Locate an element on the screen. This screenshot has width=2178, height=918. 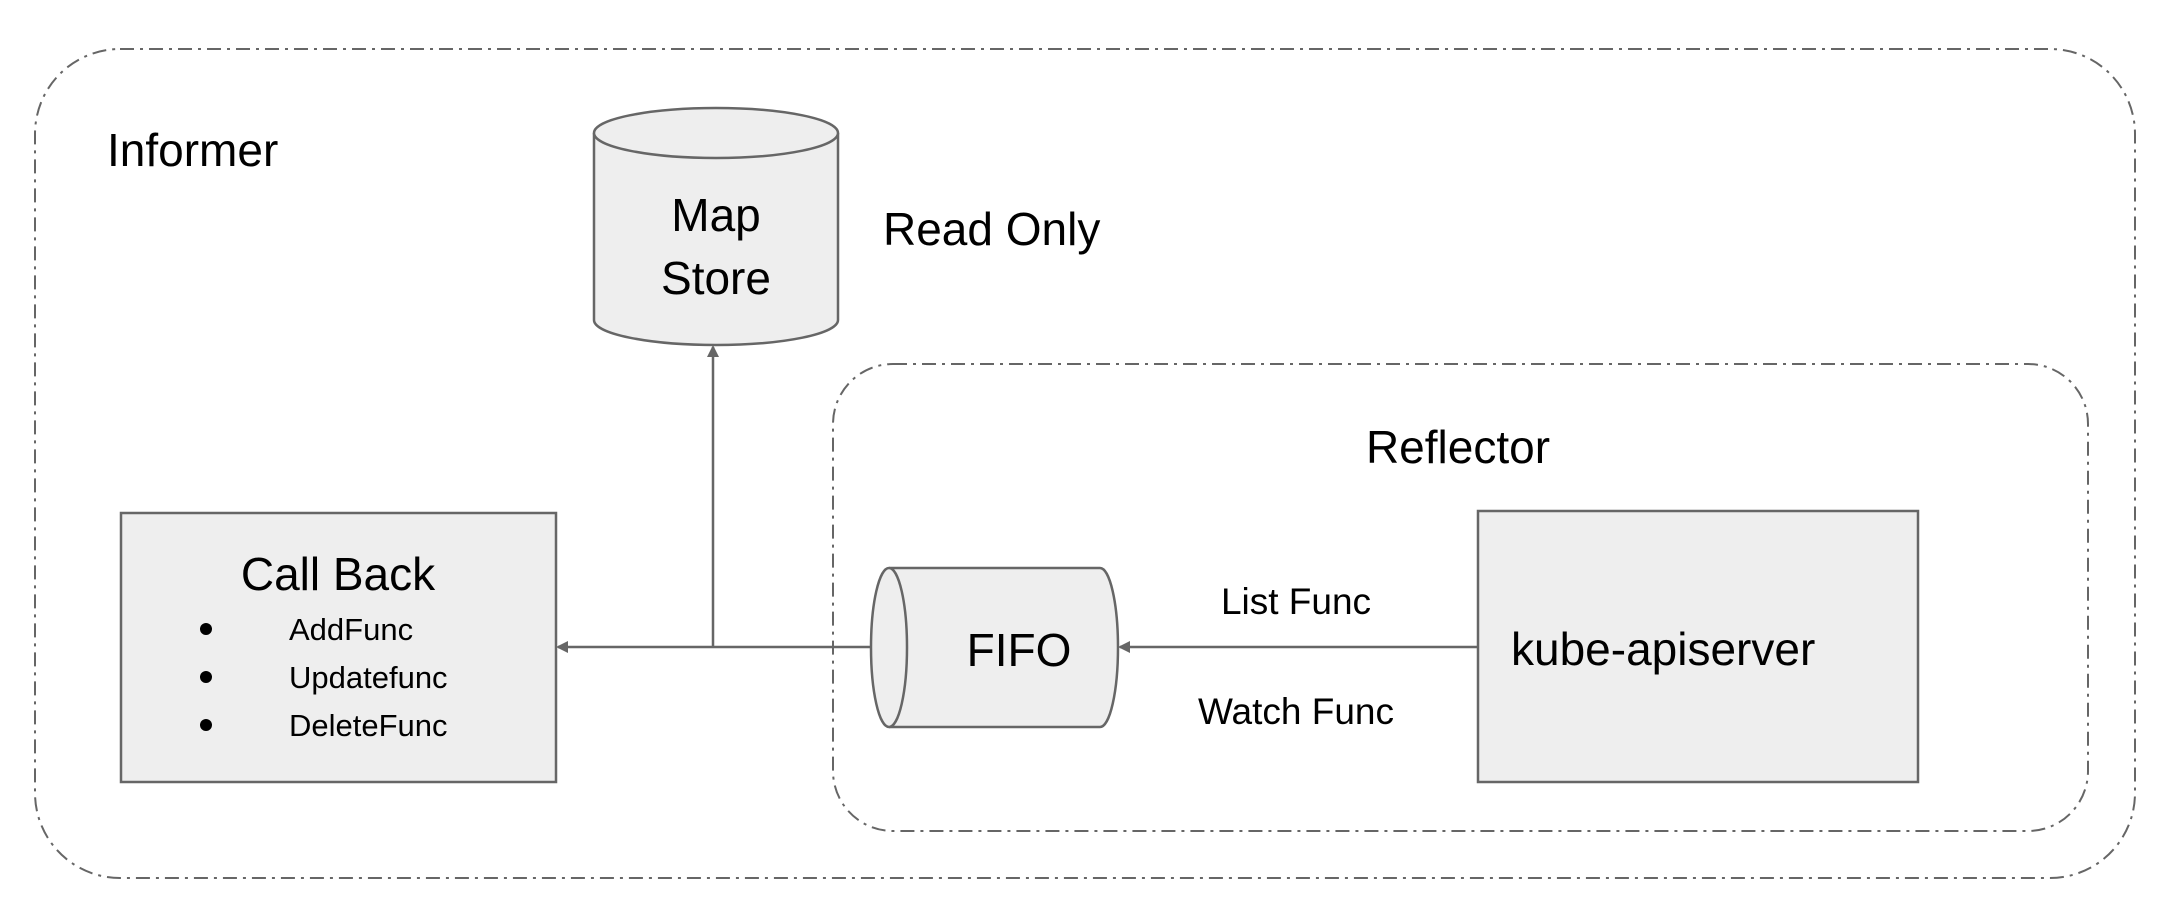
apiserver-box: kube-apiserver is located at coordinates (1698, 646).